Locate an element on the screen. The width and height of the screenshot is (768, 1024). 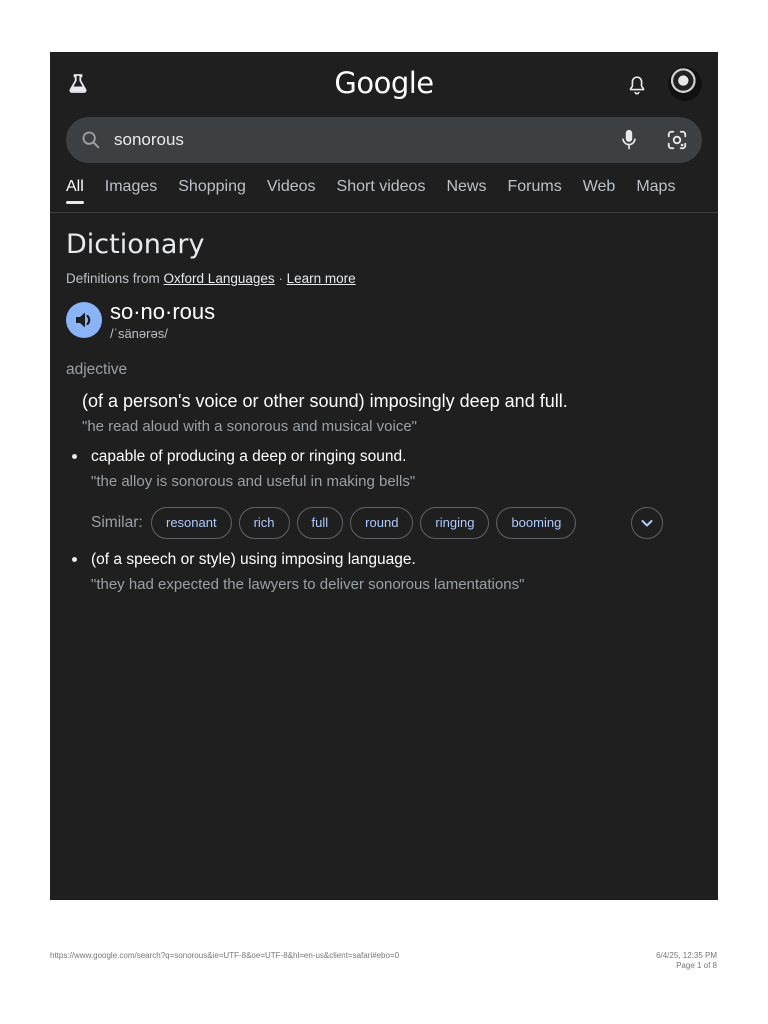
similar-label: Similar: is located at coordinates (117, 522).